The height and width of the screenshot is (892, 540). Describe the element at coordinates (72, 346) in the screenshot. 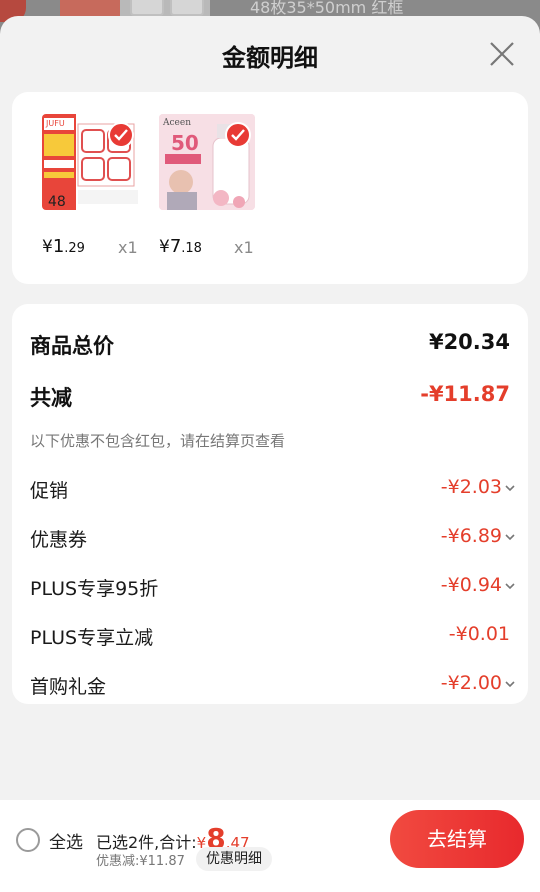

I see `goods-total-label: 商品总价` at that location.